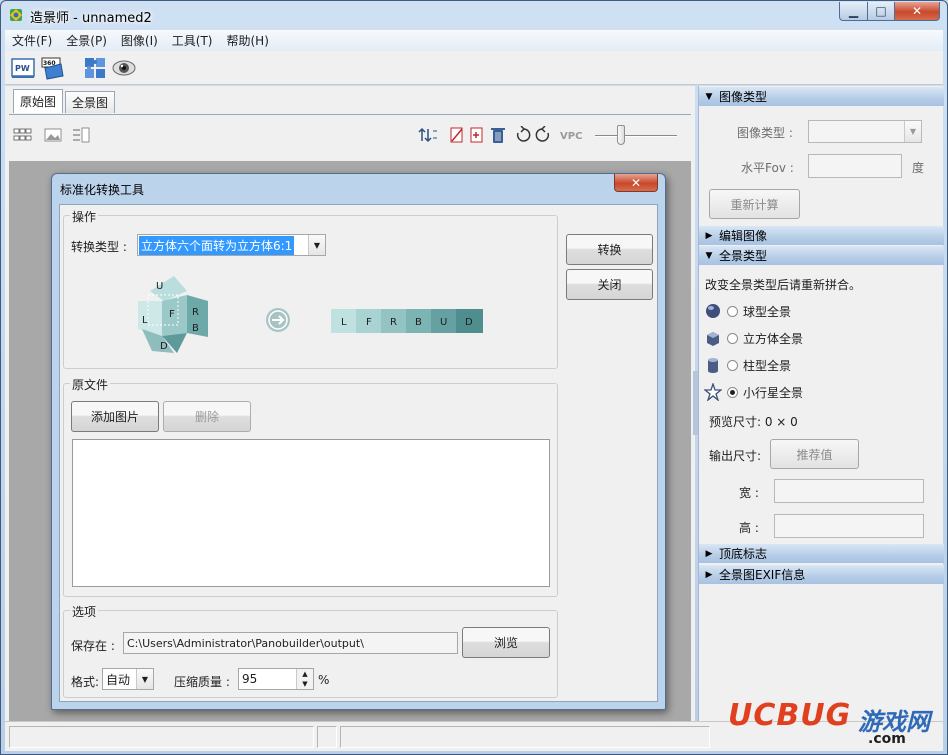 The image size is (948, 755). Describe the element at coordinates (324, 680) in the screenshot. I see `percent-label: %` at that location.